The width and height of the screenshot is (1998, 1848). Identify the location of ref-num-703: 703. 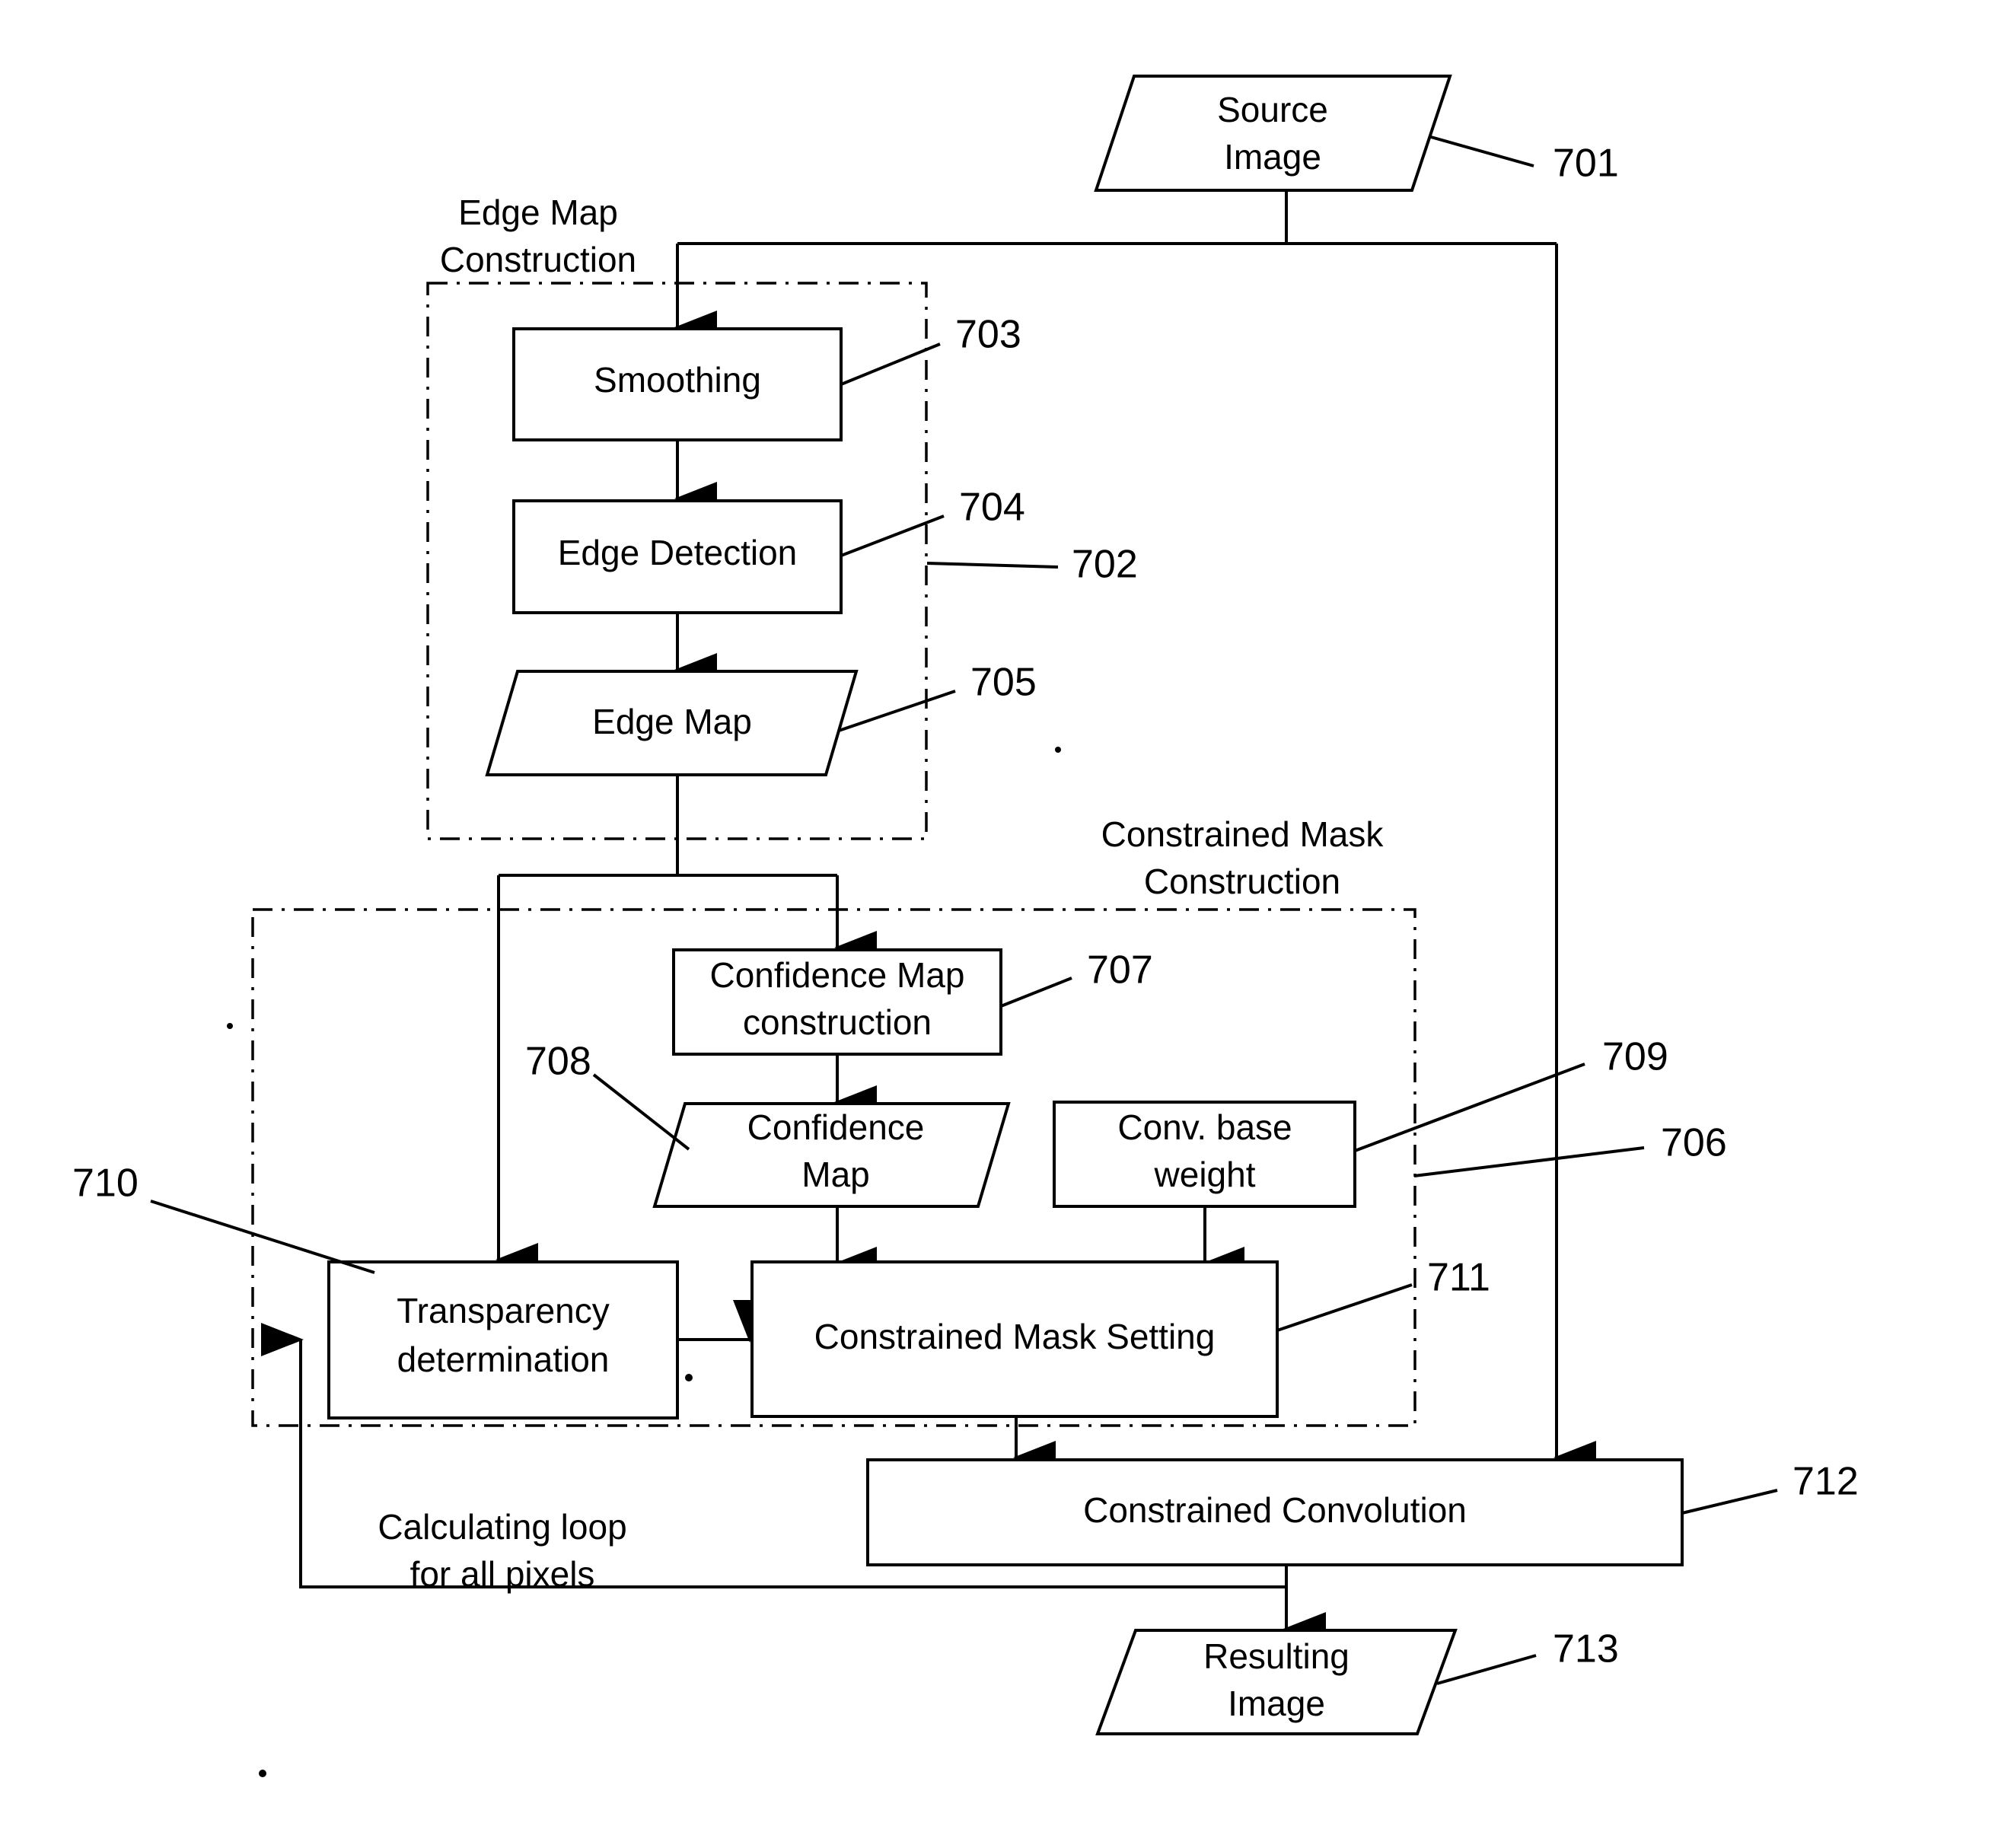
(988, 335).